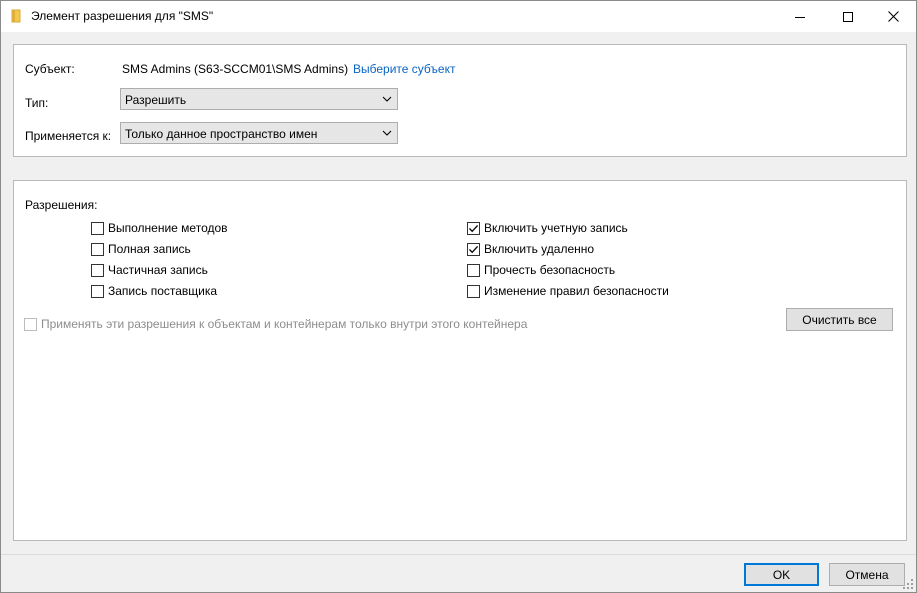  Describe the element at coordinates (68, 136) in the screenshot. I see `applies-to-label: Применяется к:` at that location.